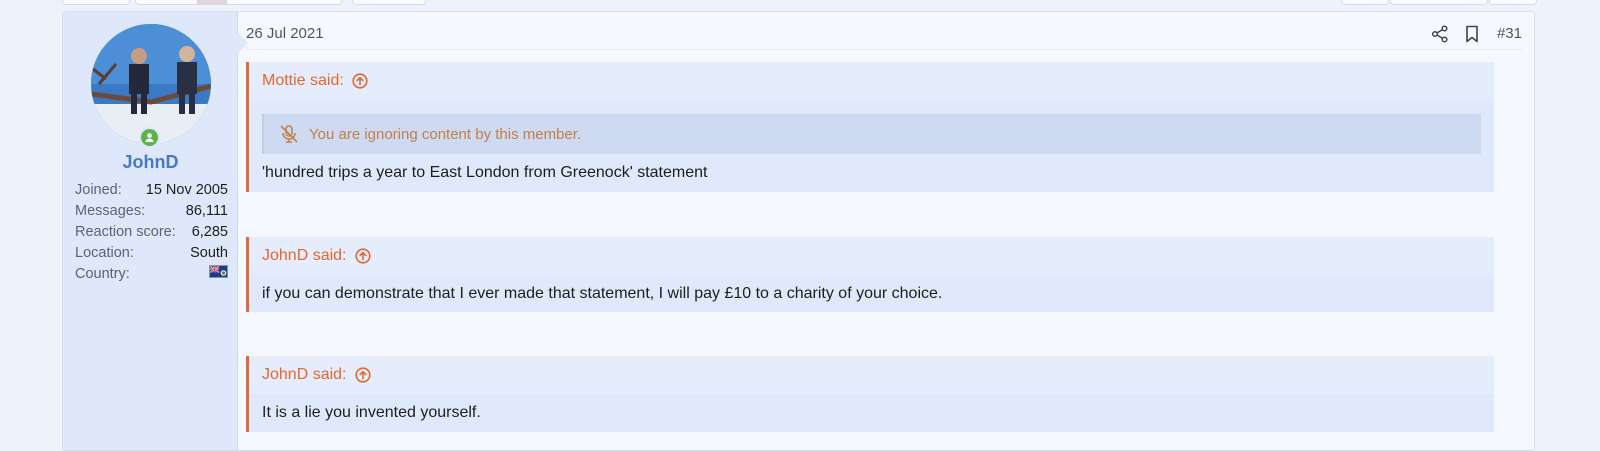 This screenshot has height=451, width=1600. I want to click on avatar-image, so click(151, 84).